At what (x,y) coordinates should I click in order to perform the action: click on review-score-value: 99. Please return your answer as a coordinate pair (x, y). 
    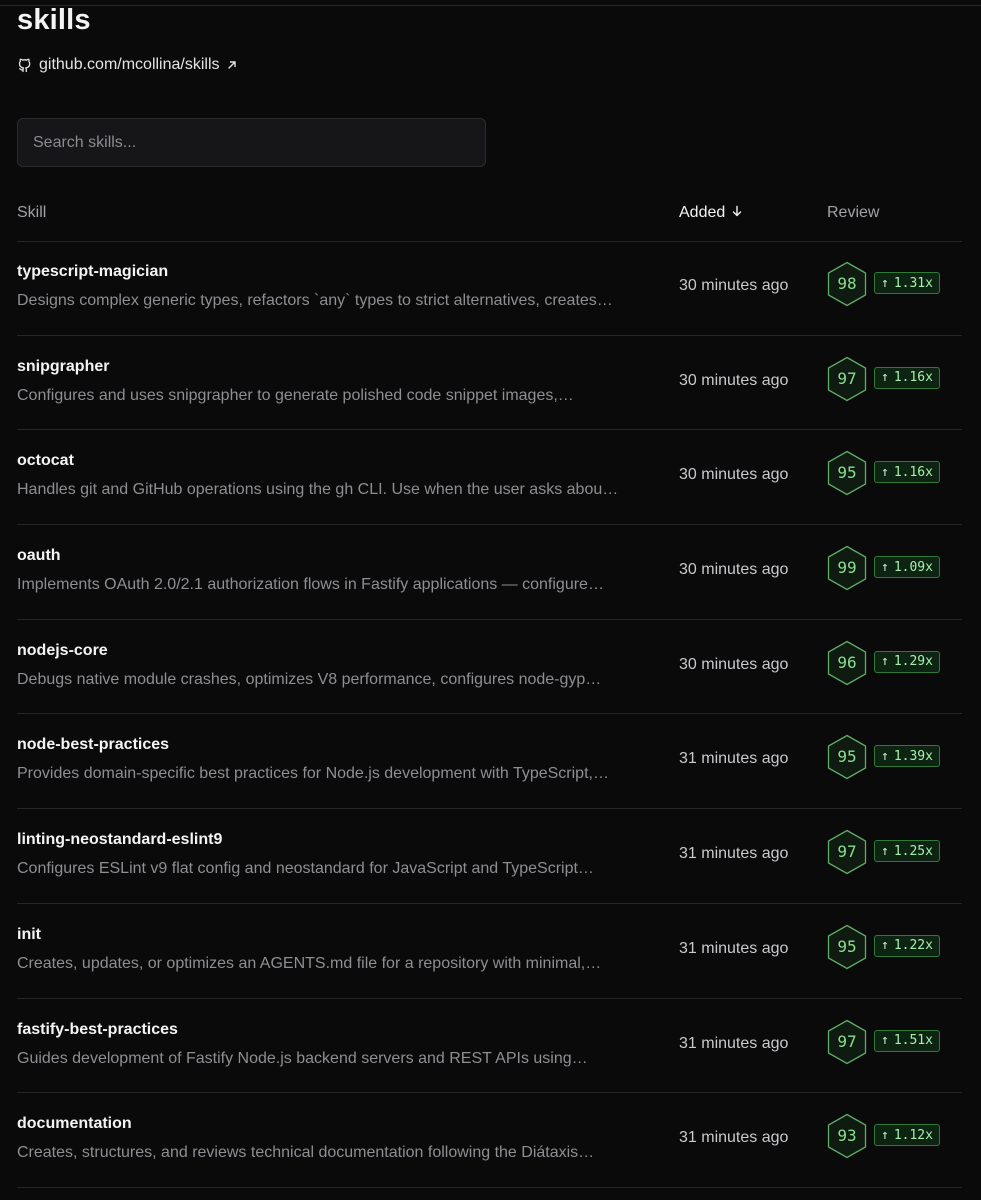
    Looking at the image, I should click on (847, 568).